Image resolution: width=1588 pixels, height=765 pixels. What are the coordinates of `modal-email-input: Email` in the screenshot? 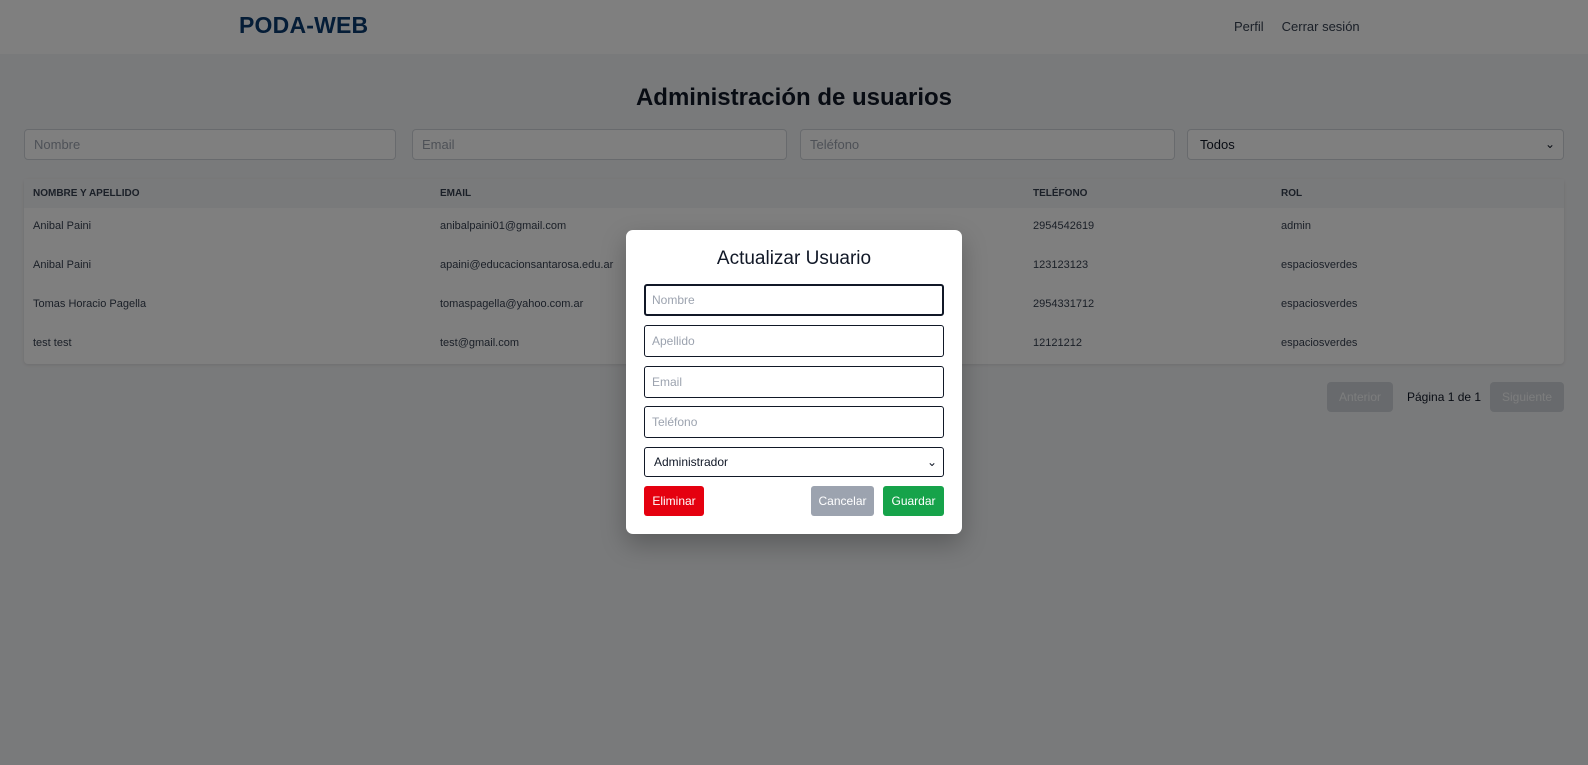 It's located at (794, 382).